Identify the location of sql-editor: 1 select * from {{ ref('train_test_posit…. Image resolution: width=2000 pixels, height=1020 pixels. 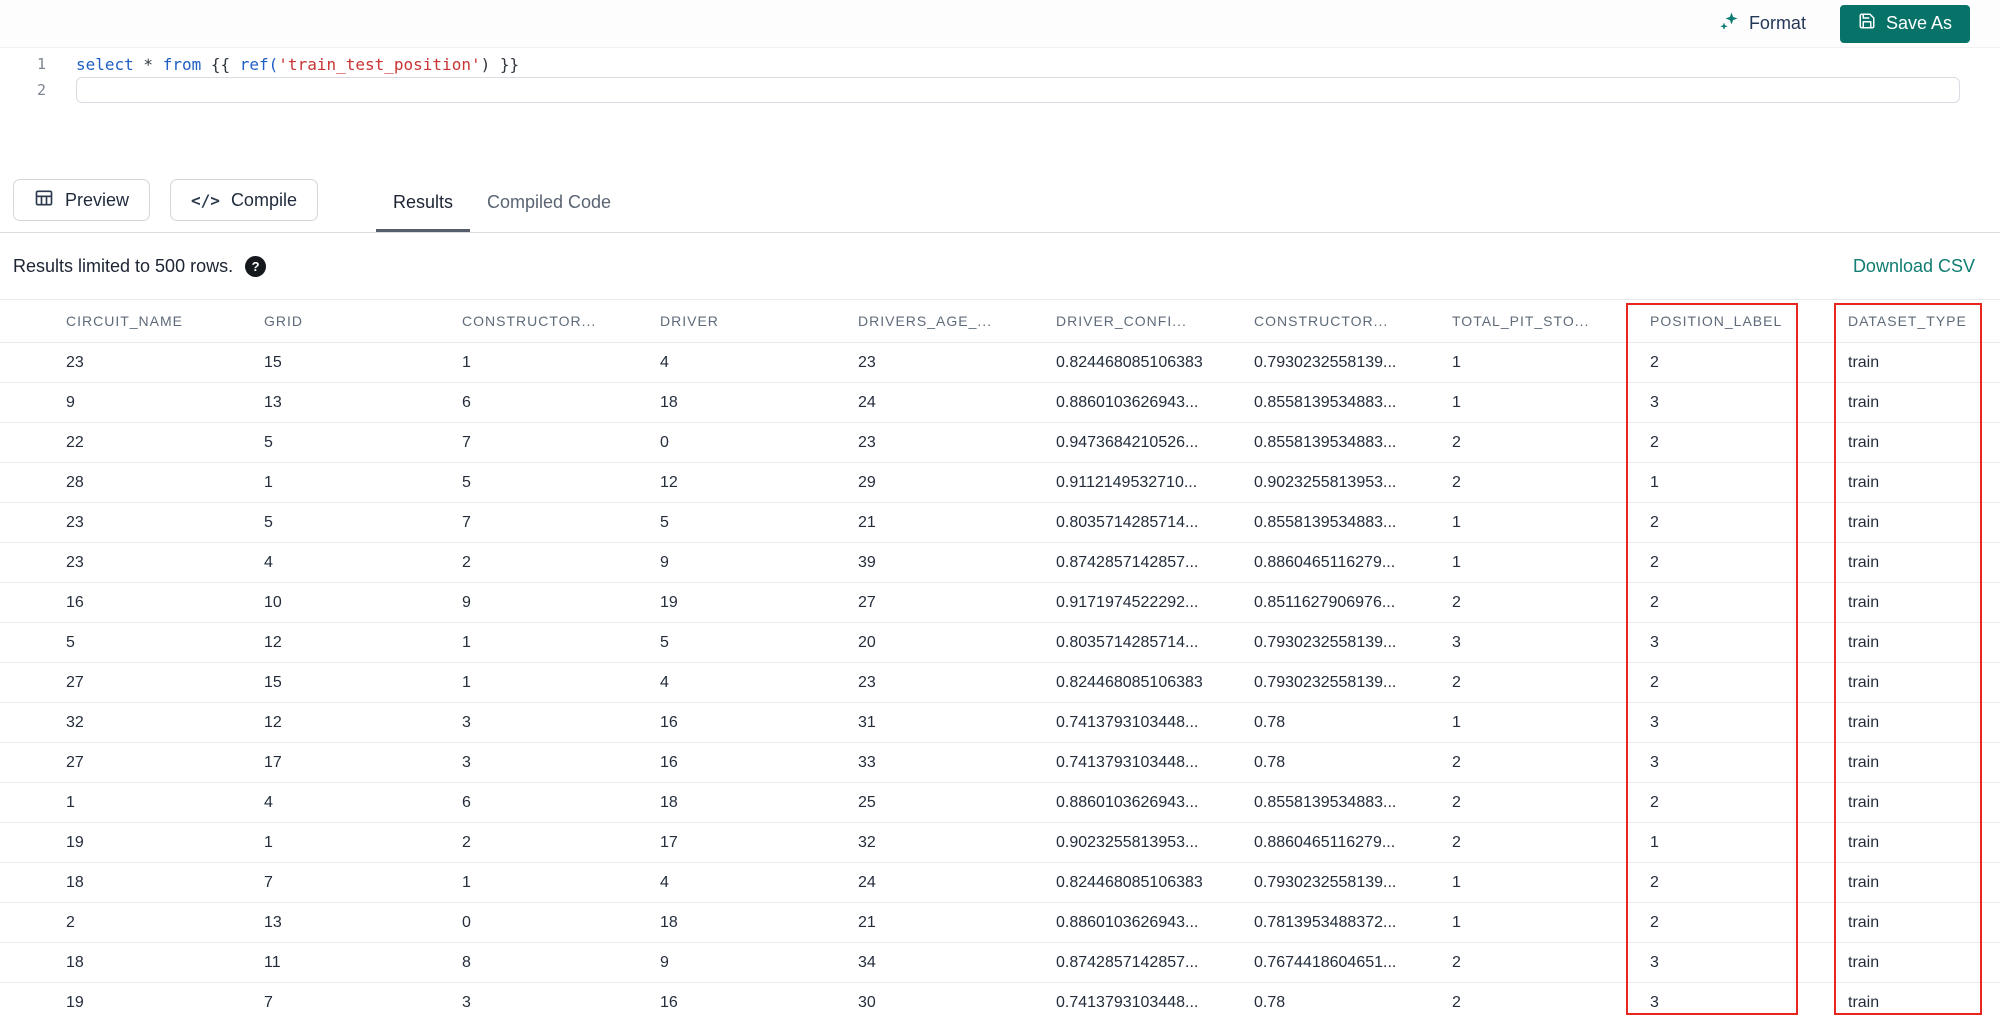
(1000, 75).